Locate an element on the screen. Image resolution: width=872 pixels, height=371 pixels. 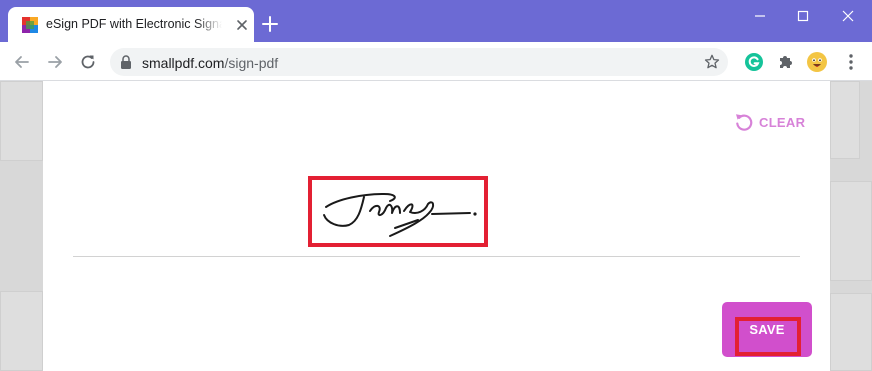
url-text: smallpdf.com/sign-pdf is located at coordinates (210, 63).